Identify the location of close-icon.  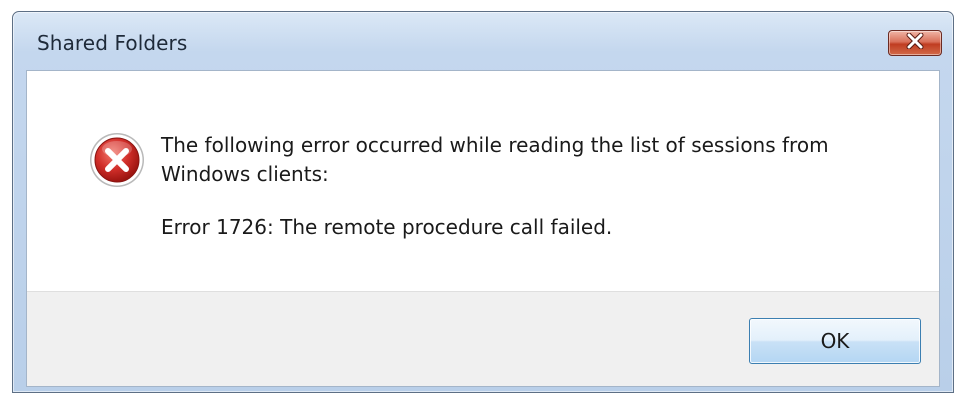
(915, 42).